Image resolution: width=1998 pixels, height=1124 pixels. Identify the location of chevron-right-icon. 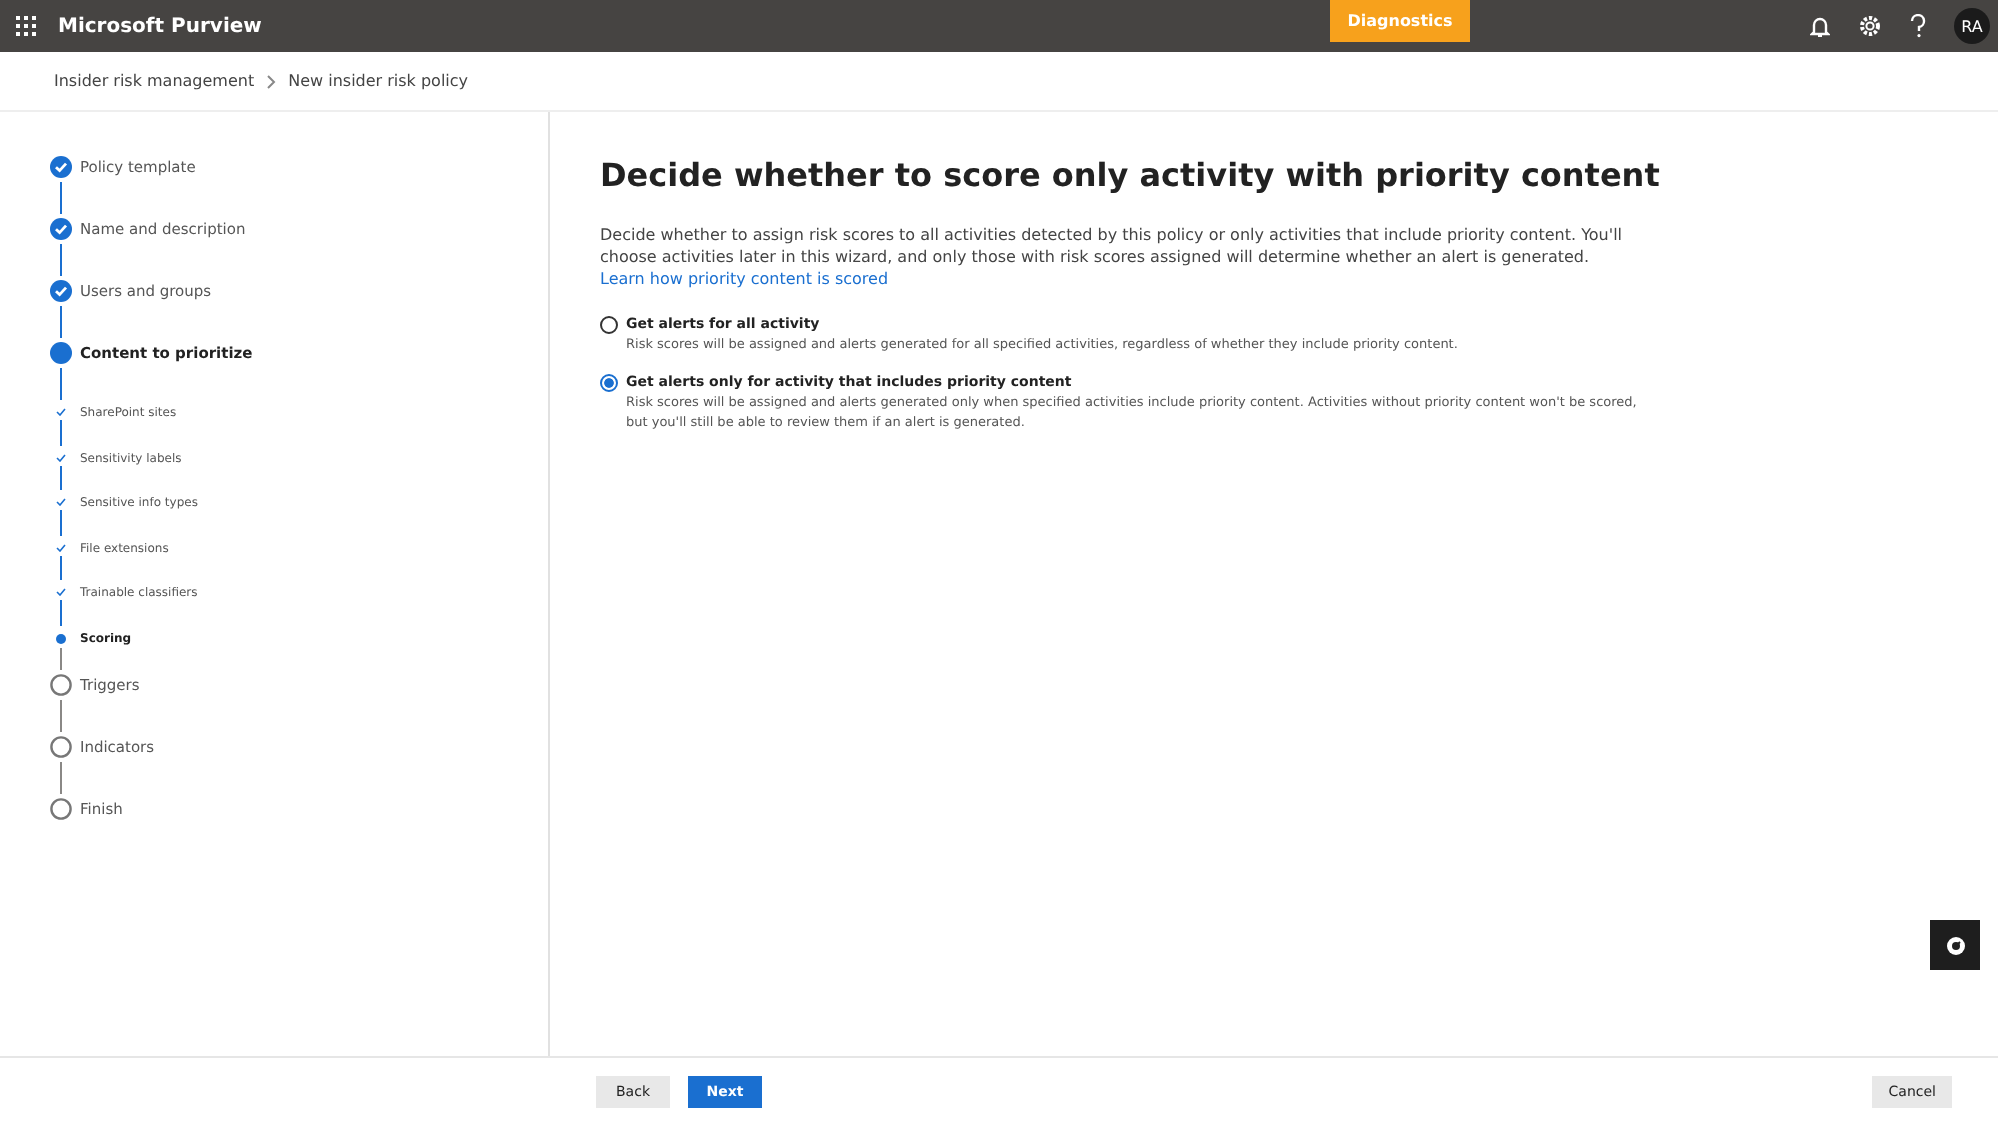
(271, 81).